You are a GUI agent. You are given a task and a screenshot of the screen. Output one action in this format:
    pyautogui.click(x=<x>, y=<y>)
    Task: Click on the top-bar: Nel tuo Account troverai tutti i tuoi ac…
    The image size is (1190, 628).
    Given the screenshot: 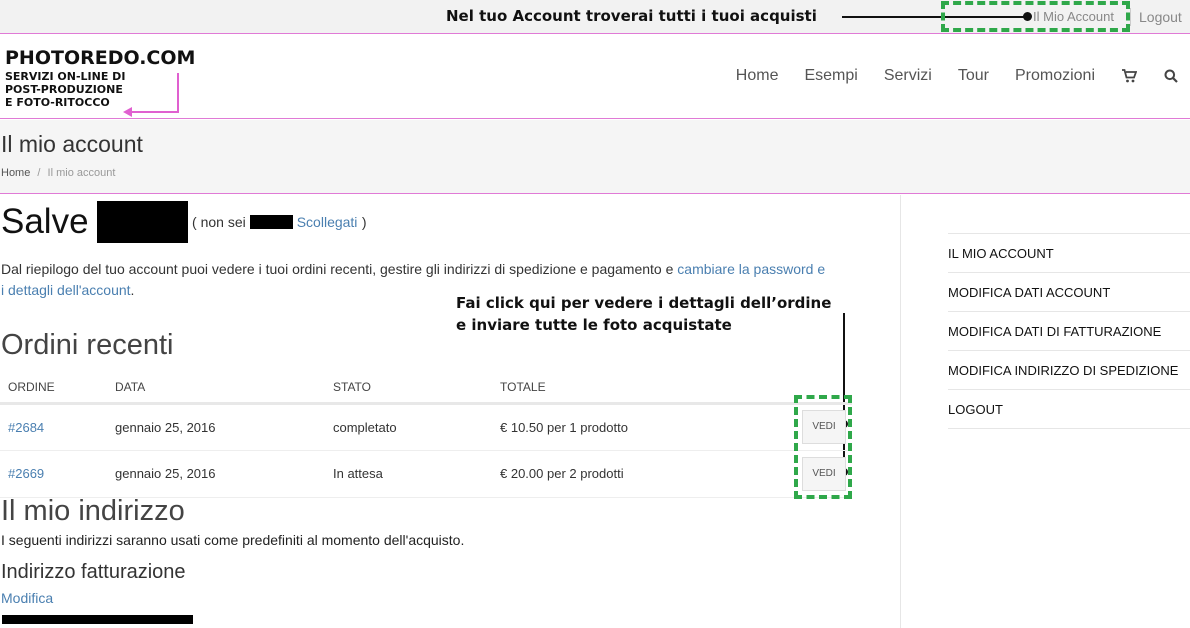 What is the action you would take?
    pyautogui.click(x=595, y=17)
    